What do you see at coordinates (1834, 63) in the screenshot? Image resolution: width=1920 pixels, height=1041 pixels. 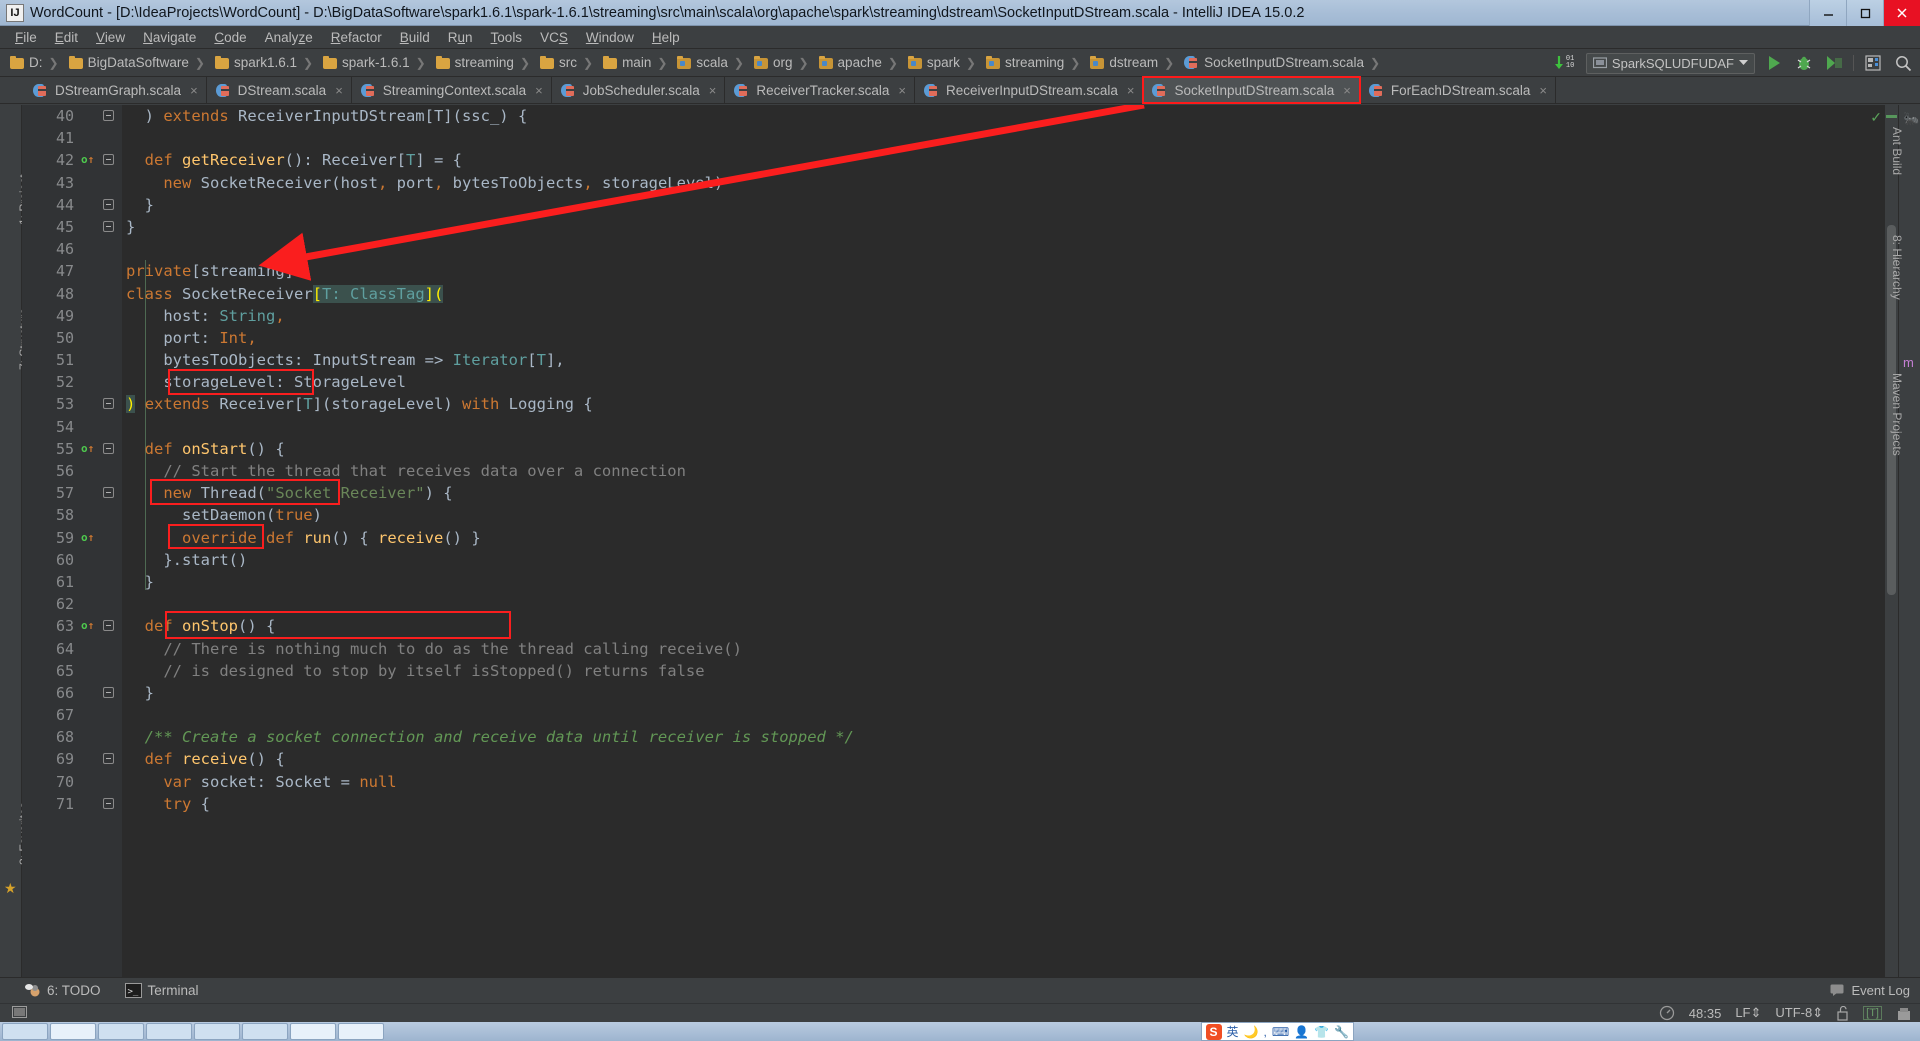 I see `run-with-coverage-icon` at bounding box center [1834, 63].